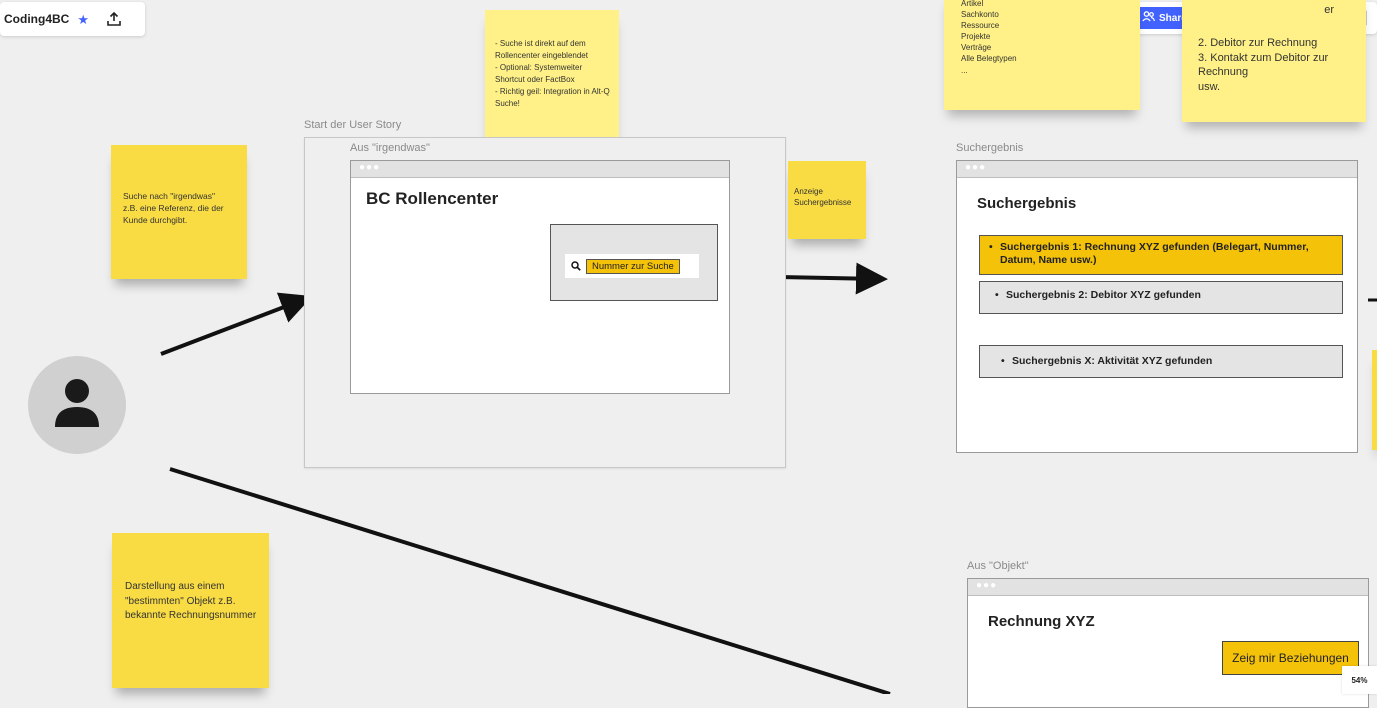  I want to click on star-icon: ★, so click(83, 19).